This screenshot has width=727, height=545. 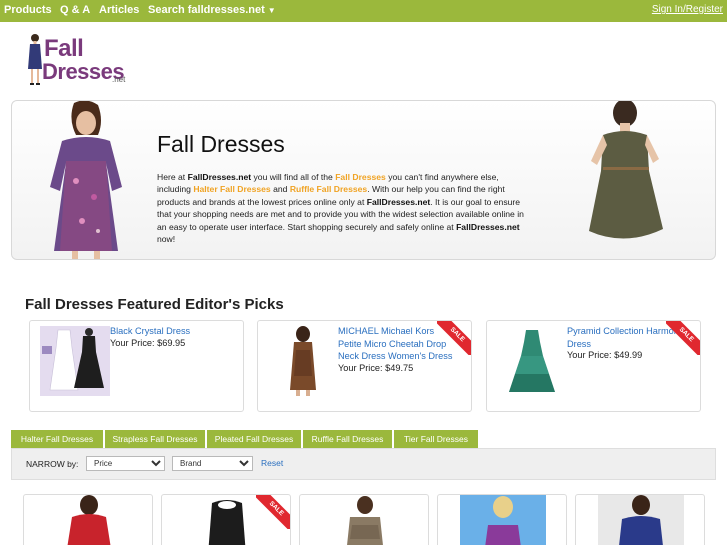 What do you see at coordinates (376, 368) in the screenshot?
I see `pick-price: Your Price: $49.75` at bounding box center [376, 368].